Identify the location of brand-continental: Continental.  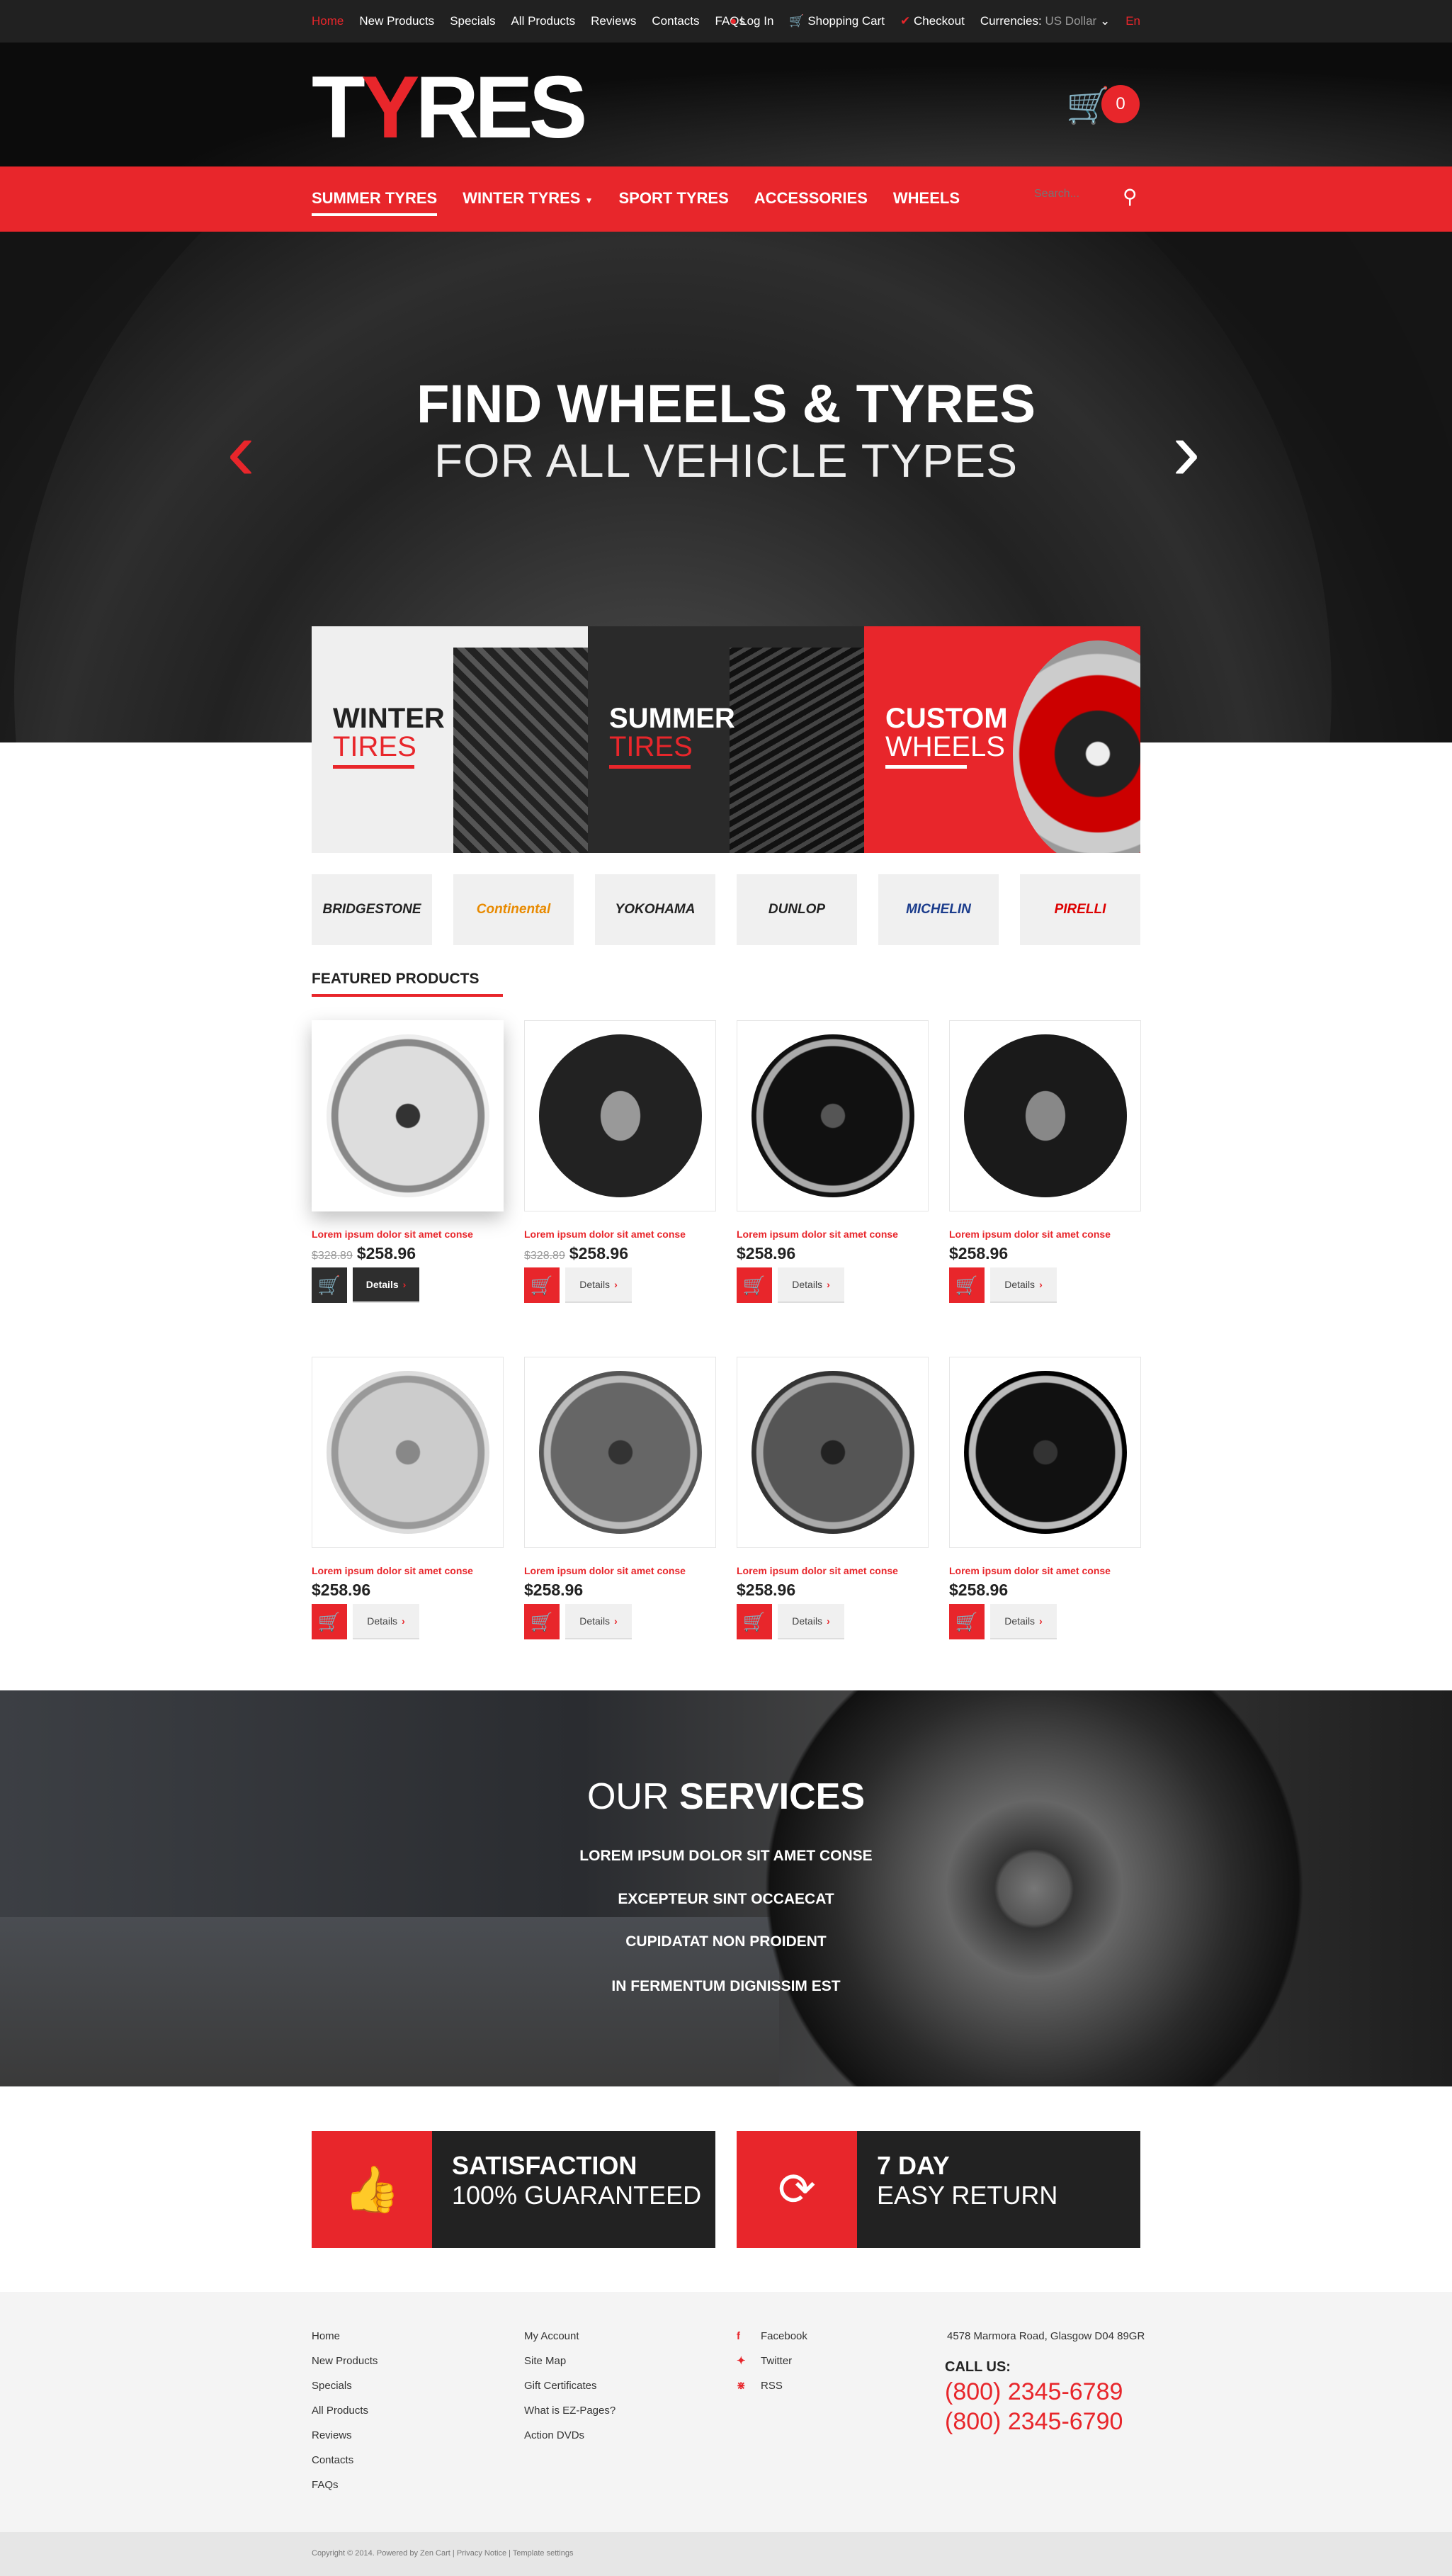
(513, 909).